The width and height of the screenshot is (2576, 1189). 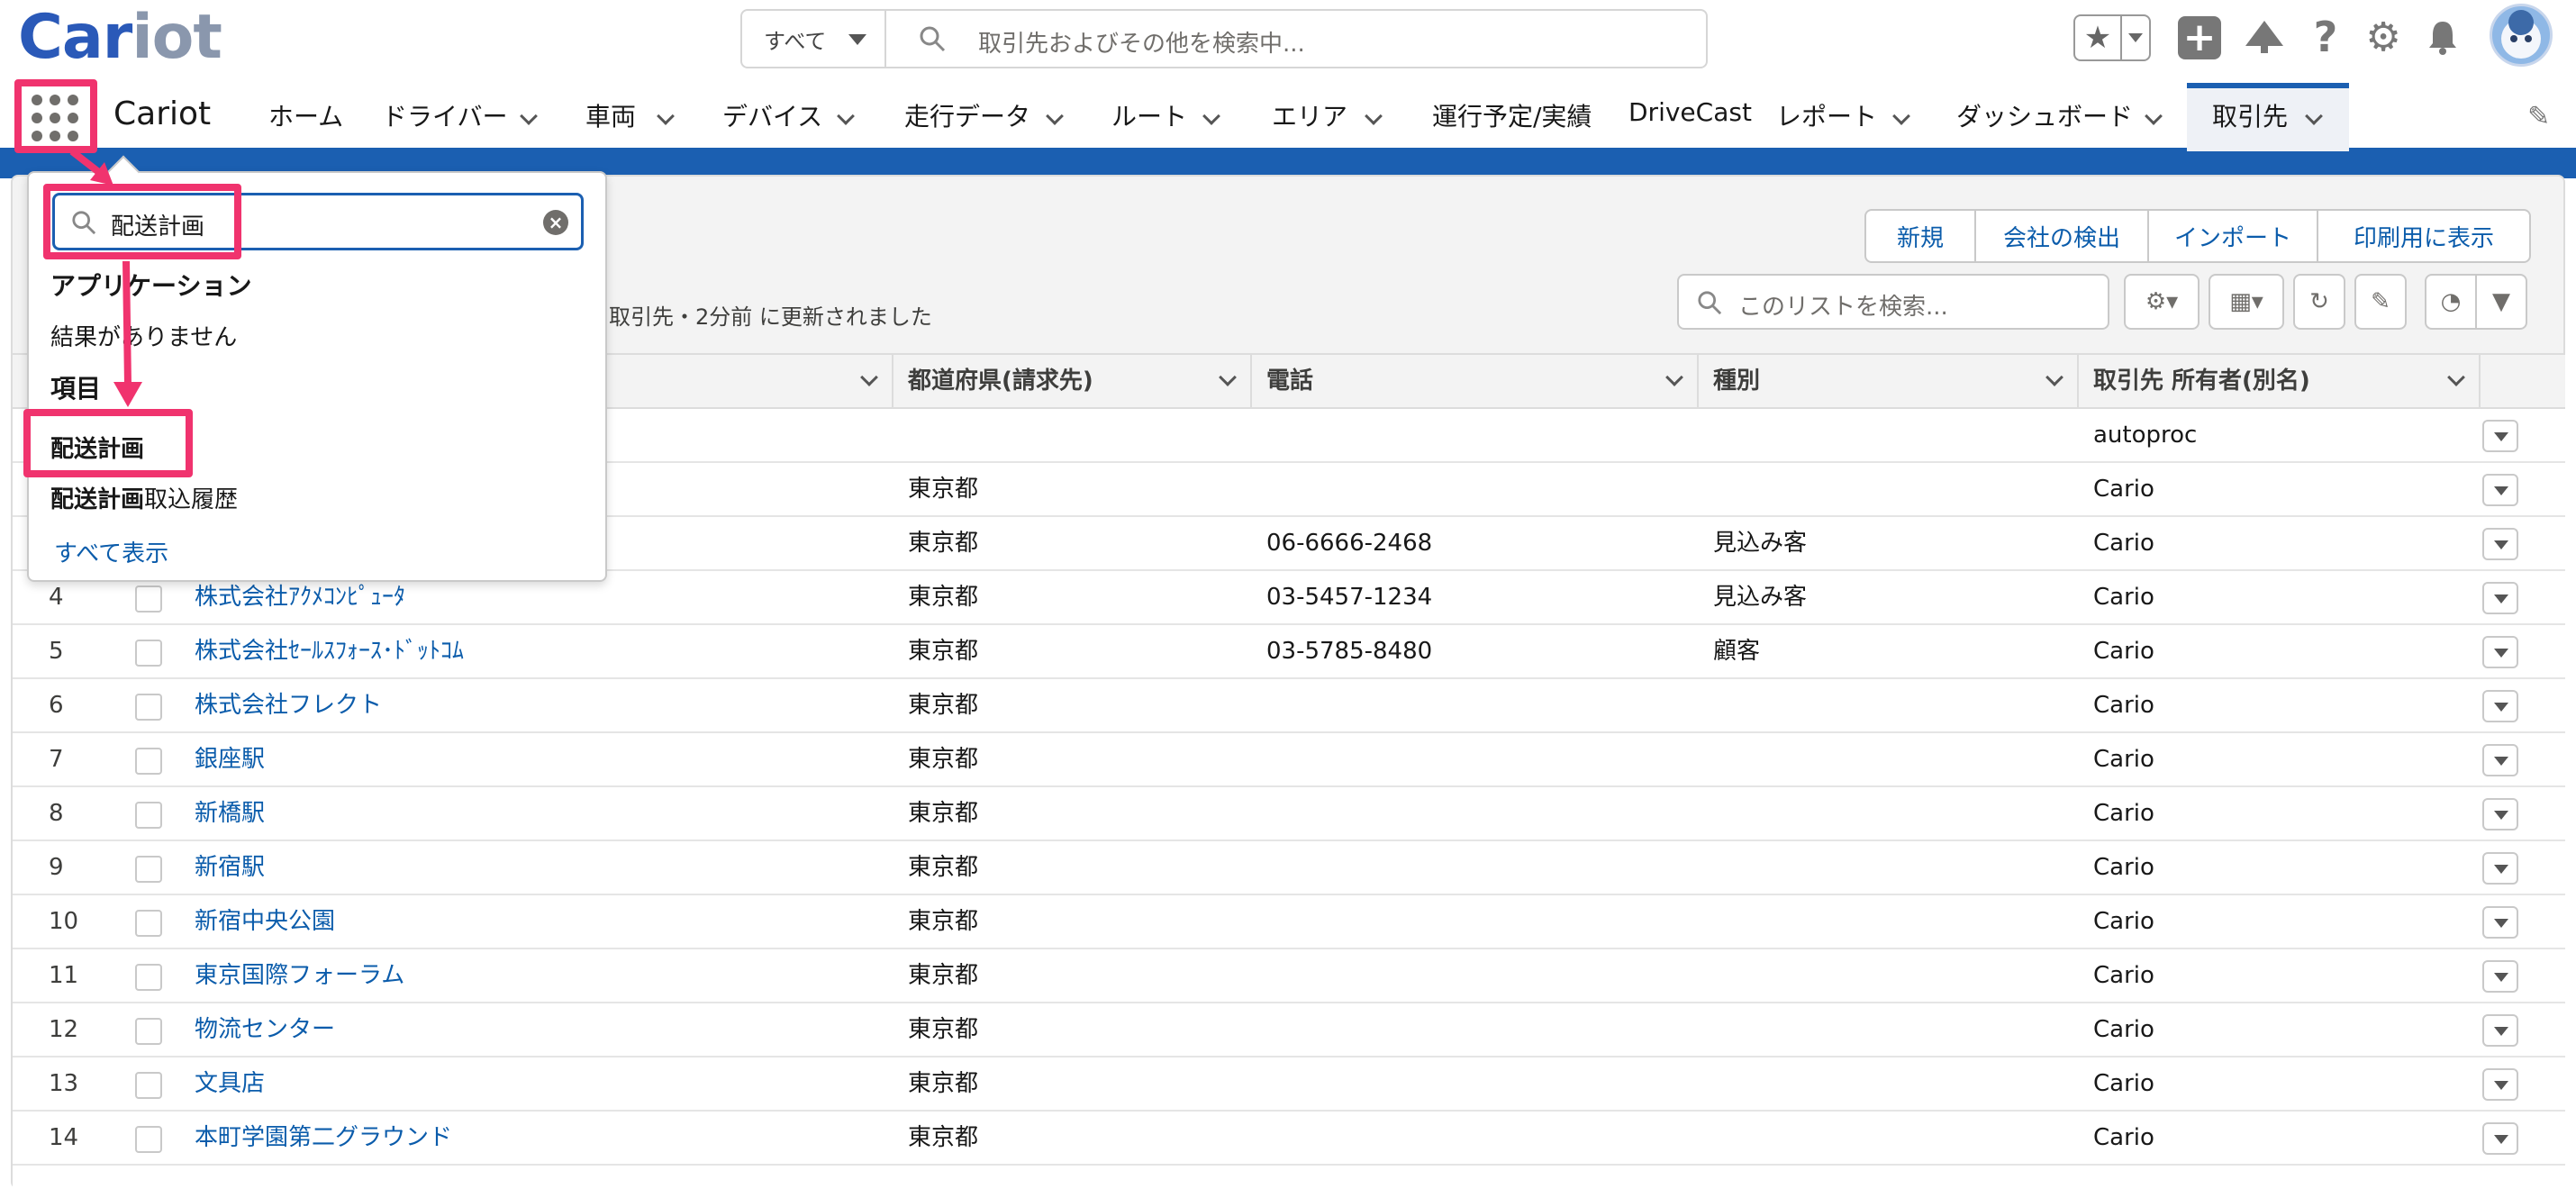 I want to click on refresh-button: ↻, so click(x=2319, y=302).